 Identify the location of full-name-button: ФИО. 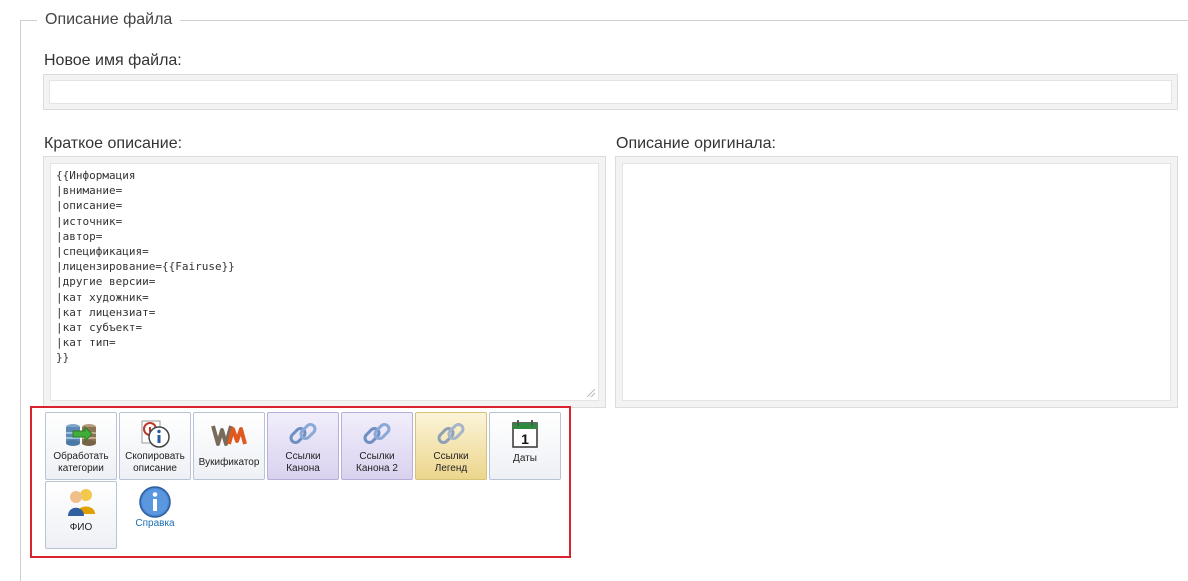
(81, 515).